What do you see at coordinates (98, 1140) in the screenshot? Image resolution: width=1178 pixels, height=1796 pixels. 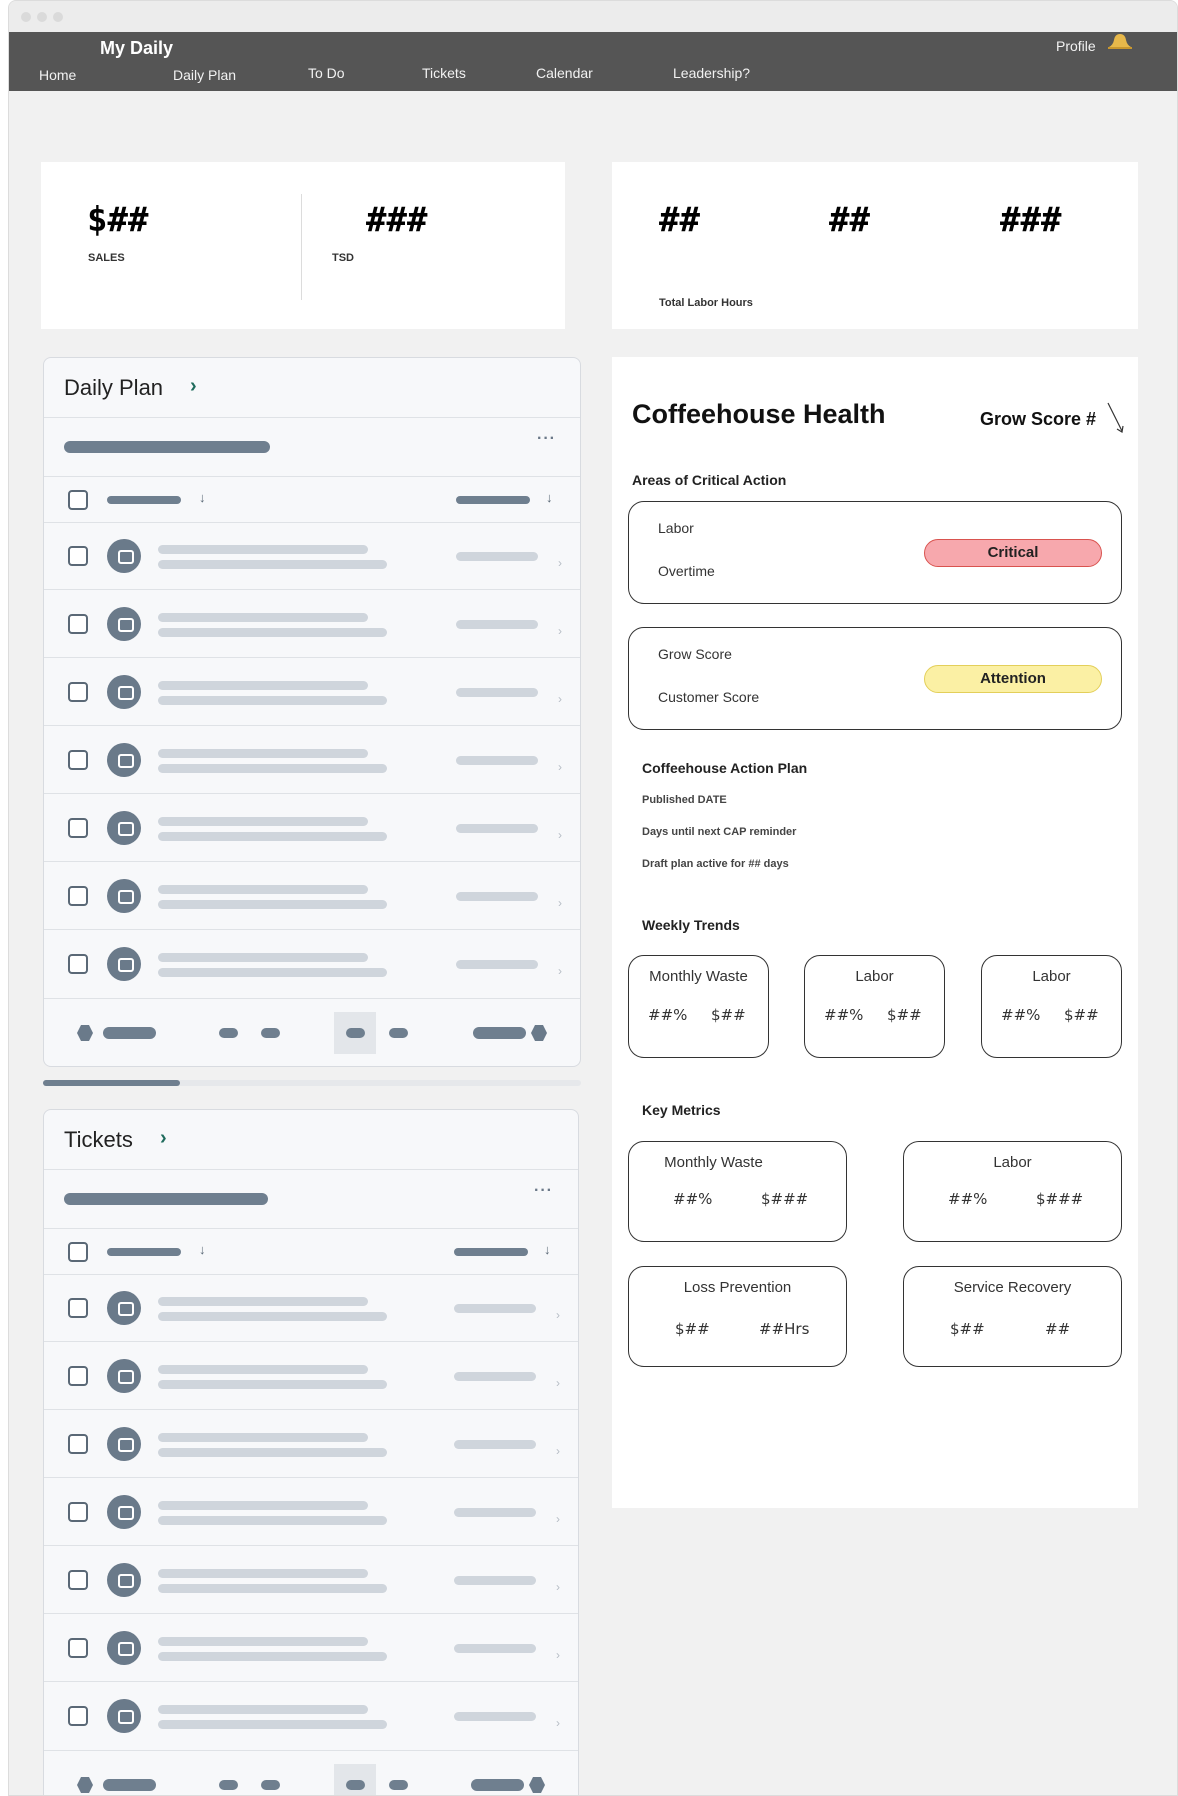 I see `tickets-title: Tickets` at bounding box center [98, 1140].